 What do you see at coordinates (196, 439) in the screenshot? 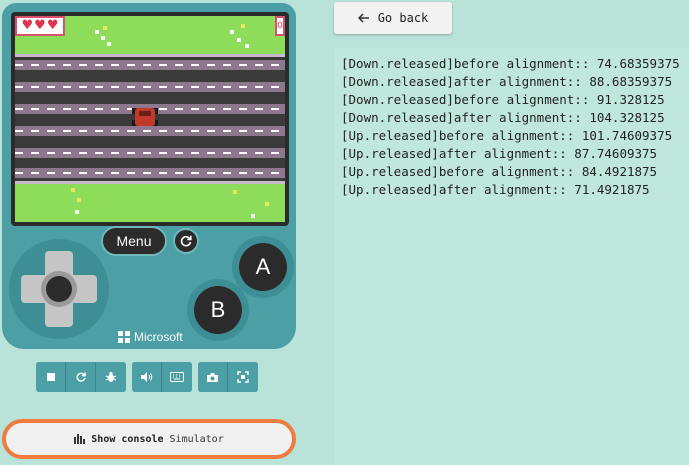
I see `show-console-sublabel: Simulator` at bounding box center [196, 439].